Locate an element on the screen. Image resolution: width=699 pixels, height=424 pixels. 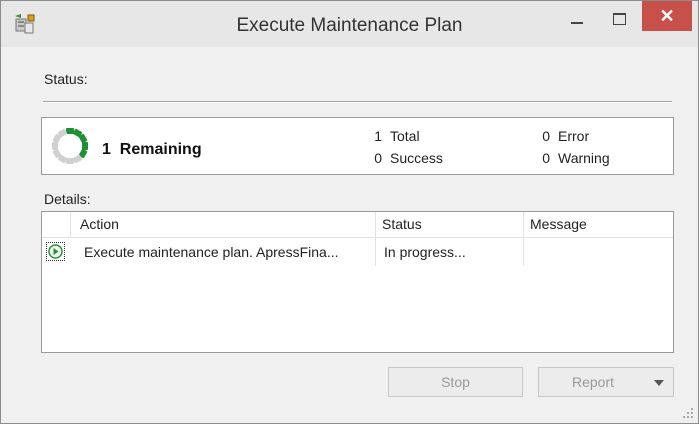
remaining-count: 1 is located at coordinates (106, 149).